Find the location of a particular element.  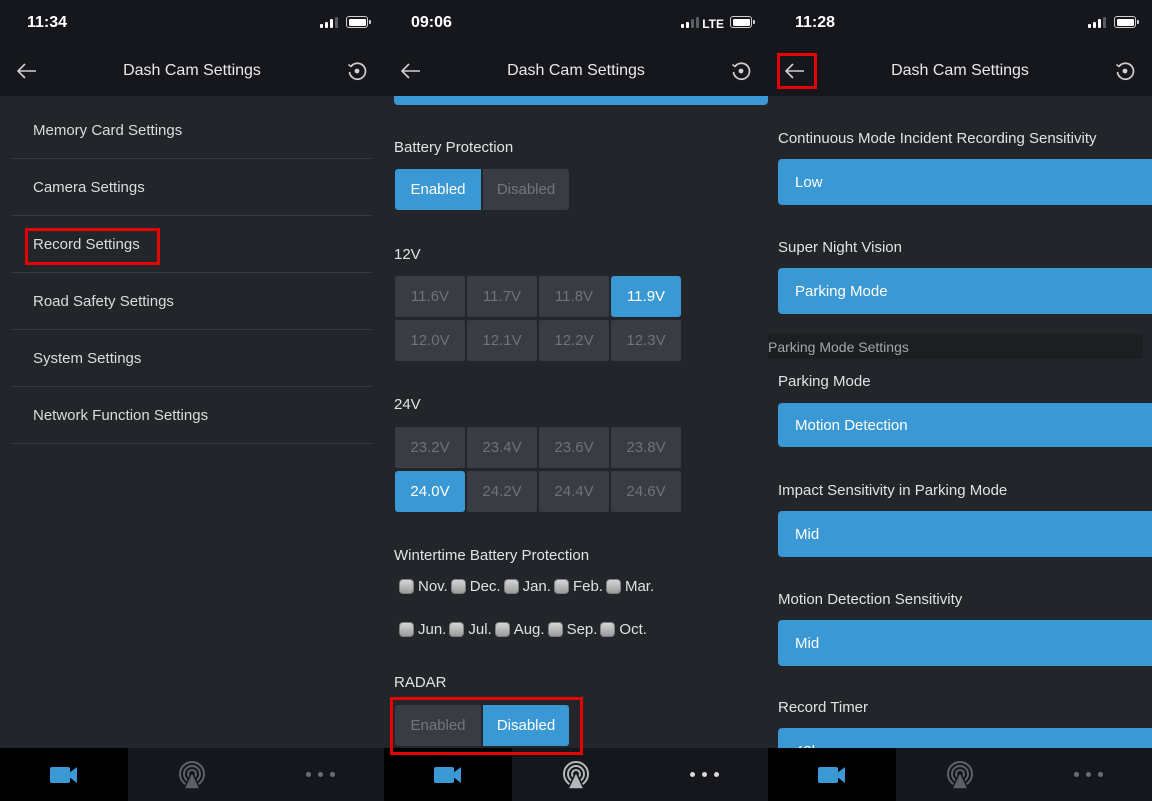

motion-sensitivity-select: Mid is located at coordinates (965, 643).